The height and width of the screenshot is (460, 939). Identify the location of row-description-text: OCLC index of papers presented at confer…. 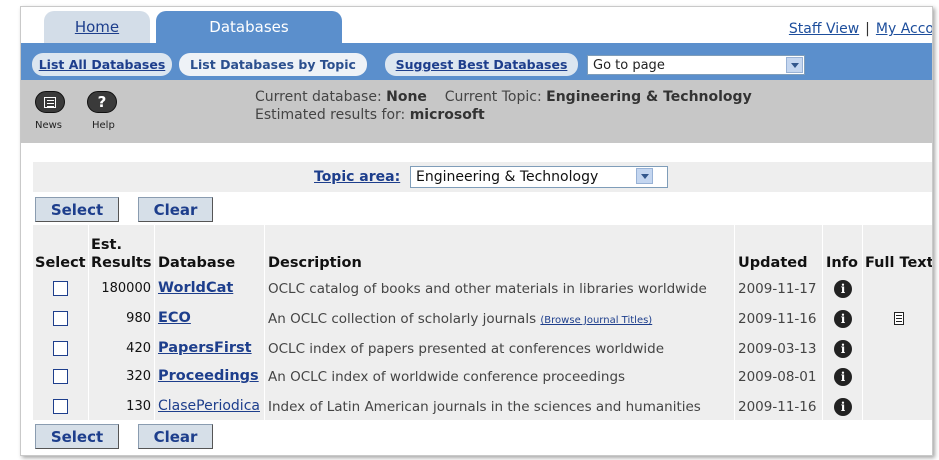
(466, 349).